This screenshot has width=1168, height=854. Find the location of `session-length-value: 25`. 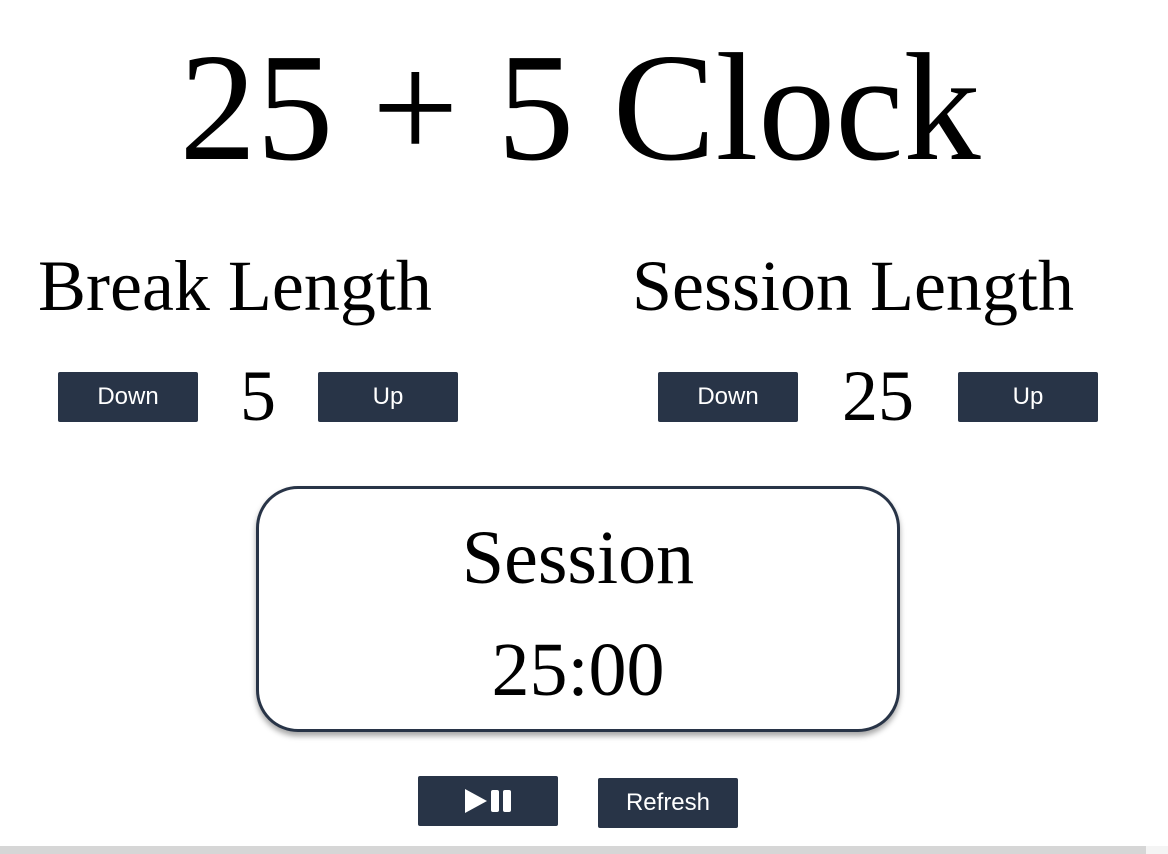

session-length-value: 25 is located at coordinates (878, 396).